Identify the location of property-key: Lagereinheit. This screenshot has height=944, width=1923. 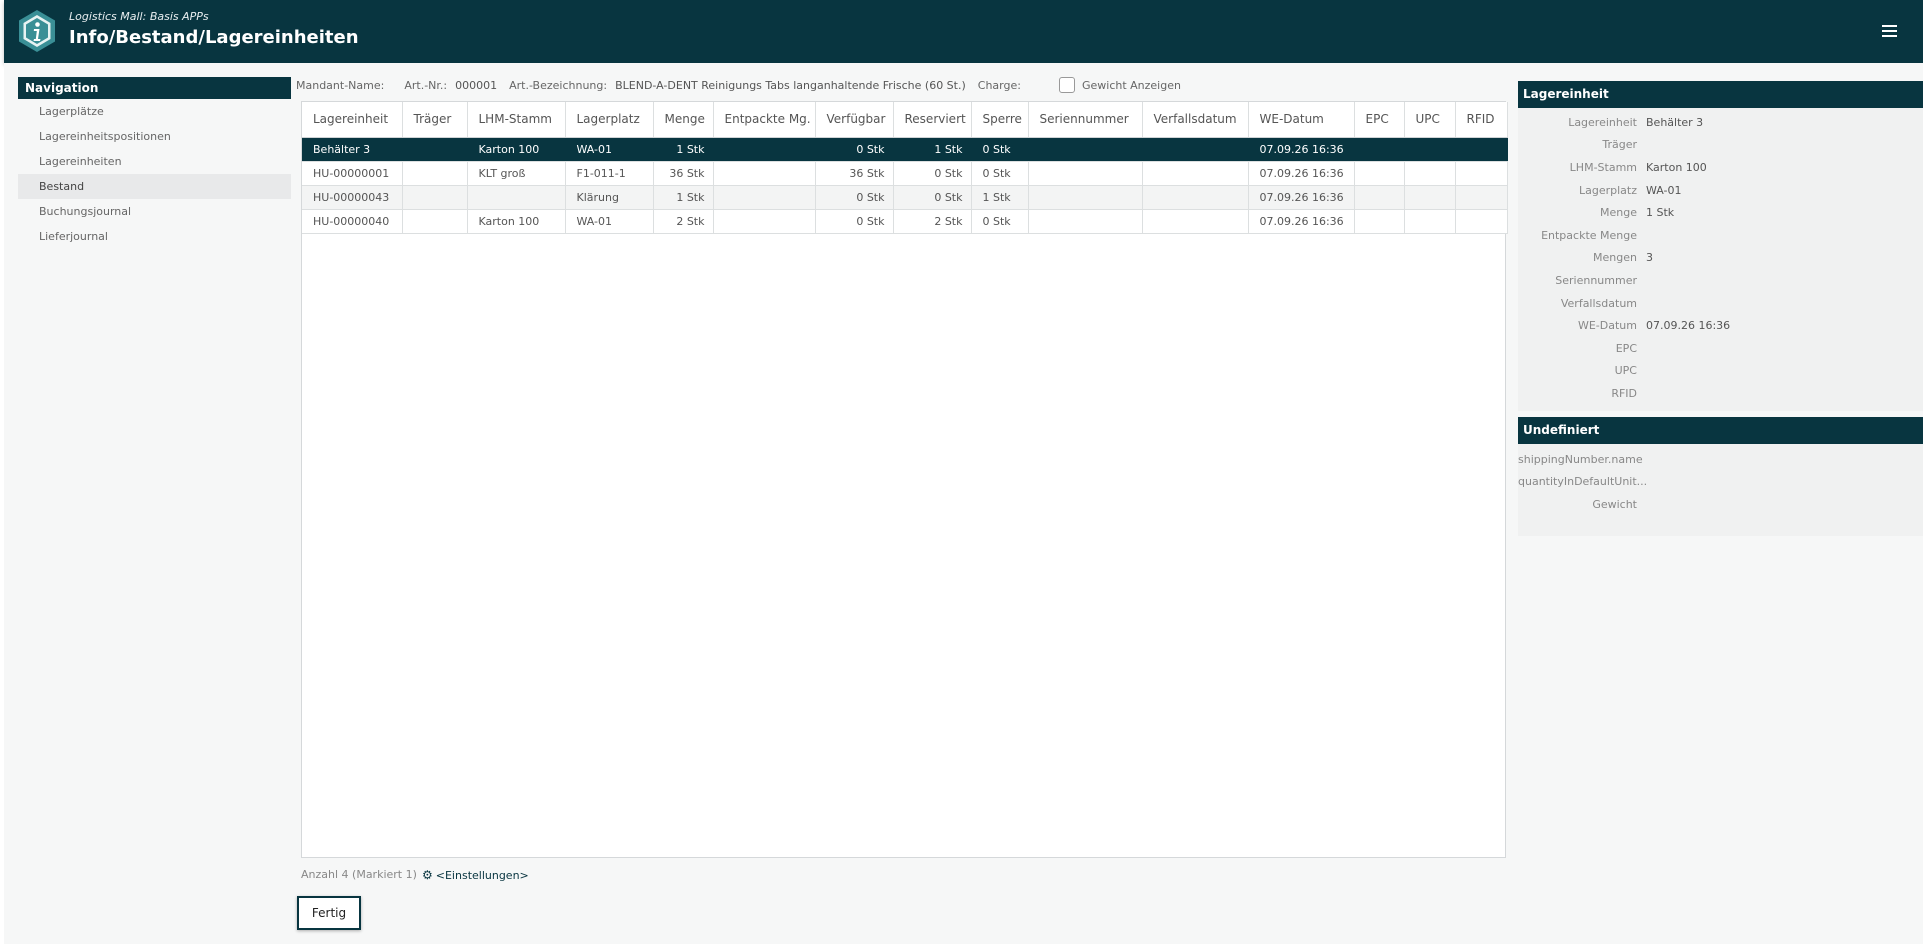
(1602, 122).